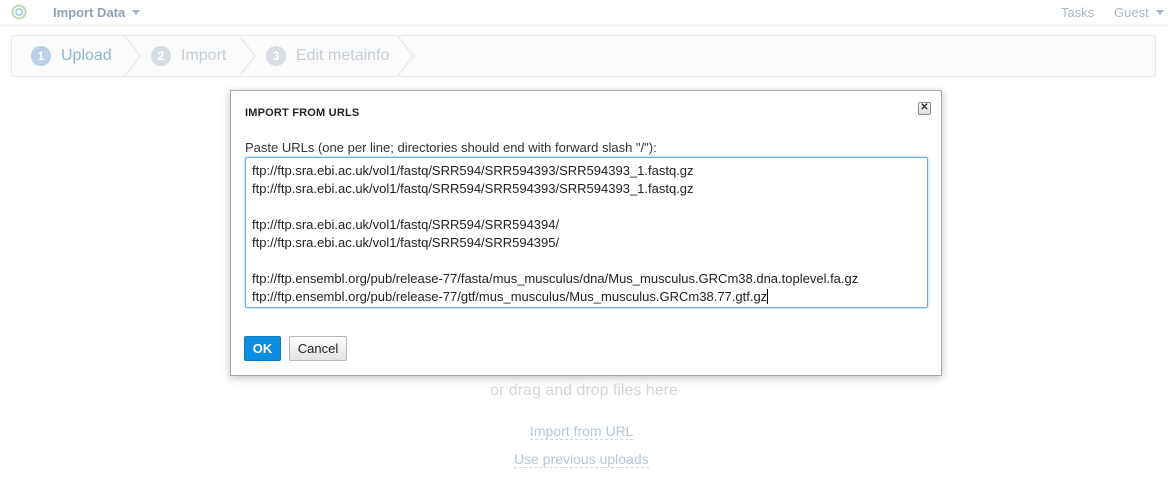 The width and height of the screenshot is (1168, 486). Describe the element at coordinates (19, 12) in the screenshot. I see `app-logo-icon` at that location.